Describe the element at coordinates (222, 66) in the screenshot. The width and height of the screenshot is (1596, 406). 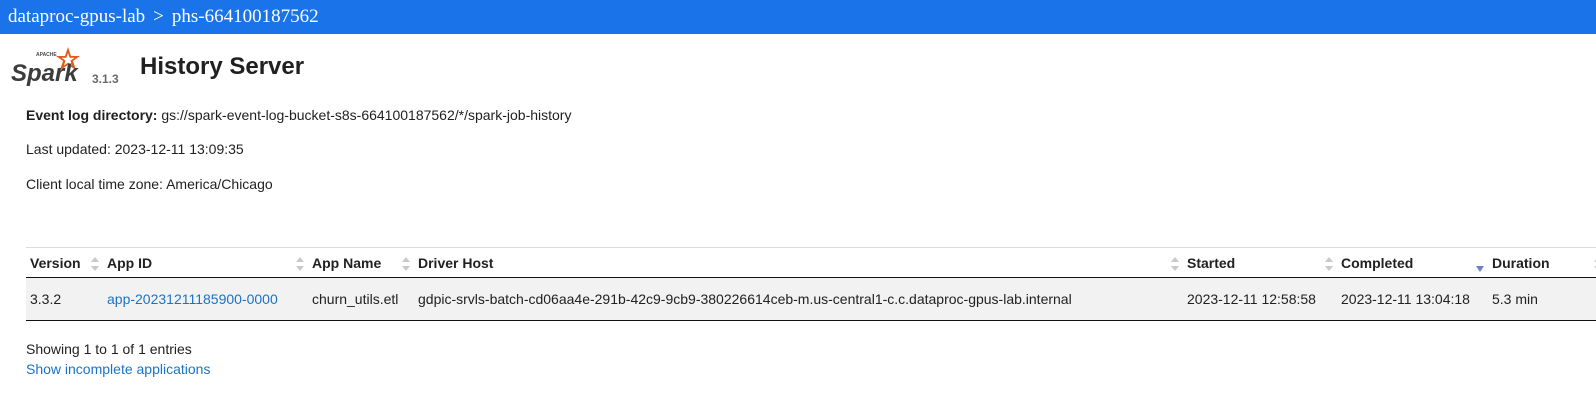
I see `page-title: History Server` at that location.